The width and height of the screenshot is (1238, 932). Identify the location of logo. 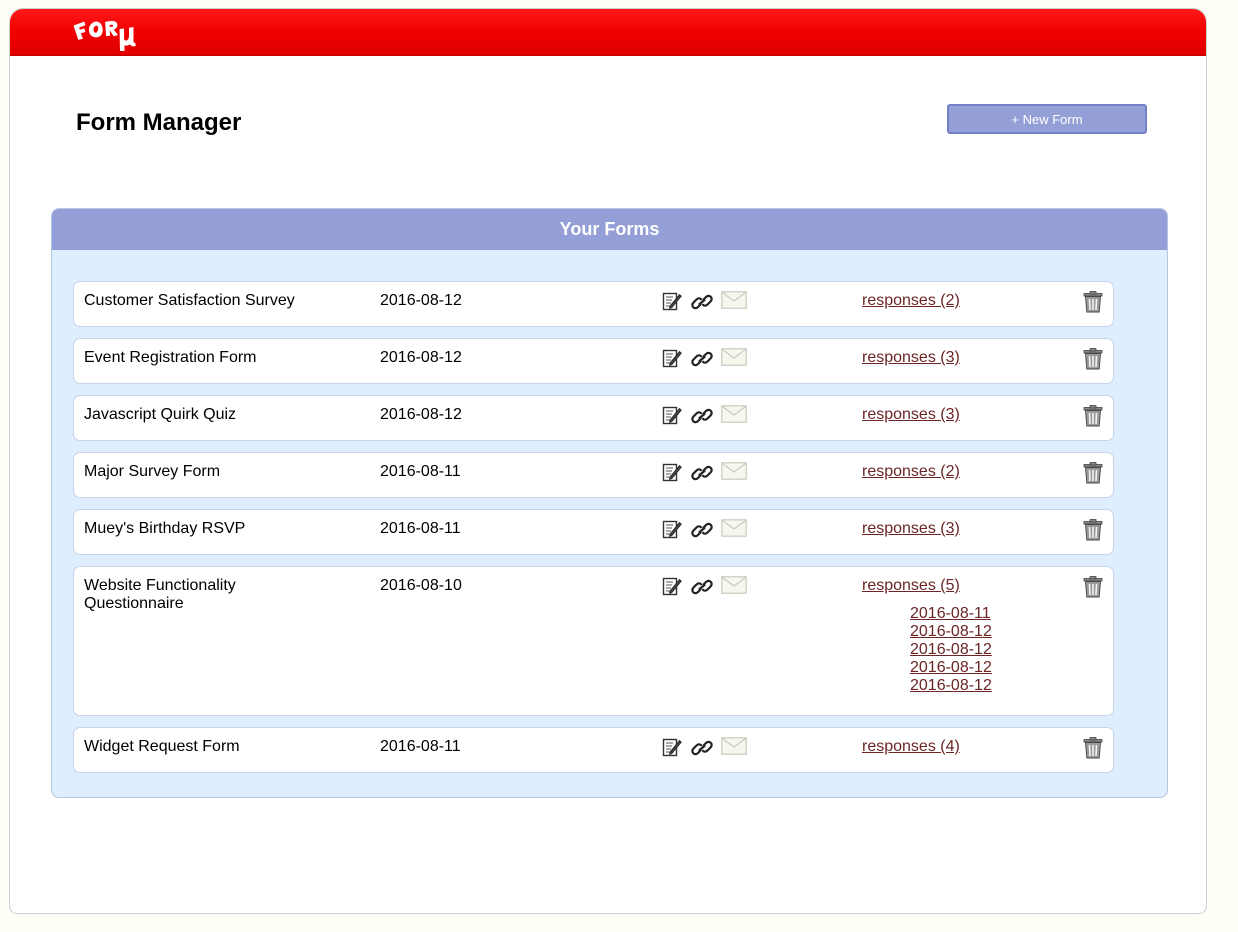
(104, 35).